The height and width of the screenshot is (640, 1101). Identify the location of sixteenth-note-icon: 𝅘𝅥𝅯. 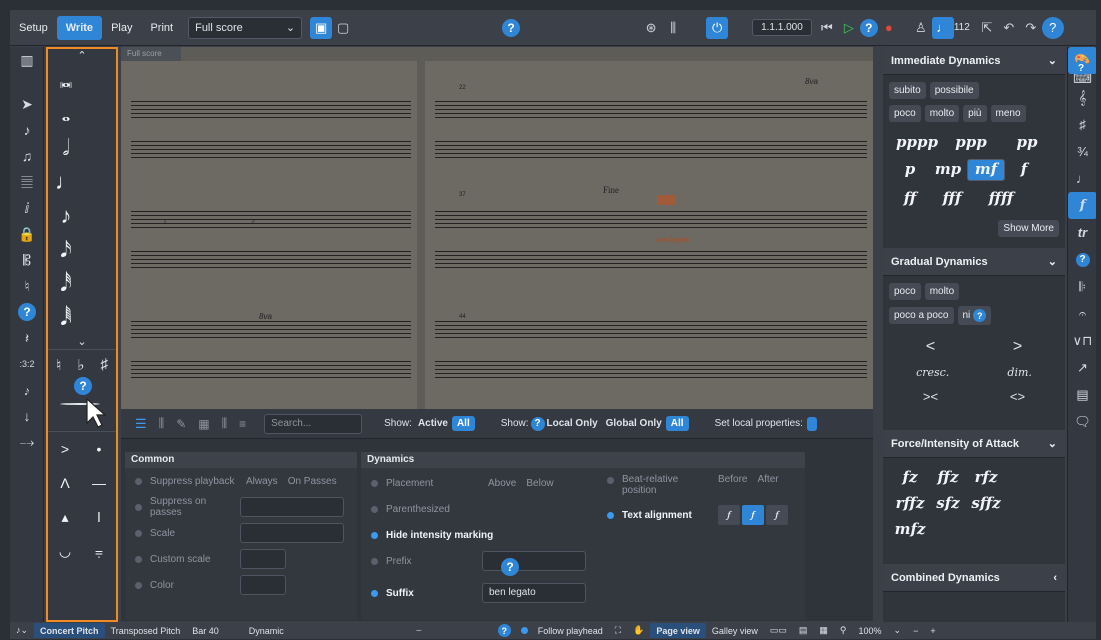
(66, 250).